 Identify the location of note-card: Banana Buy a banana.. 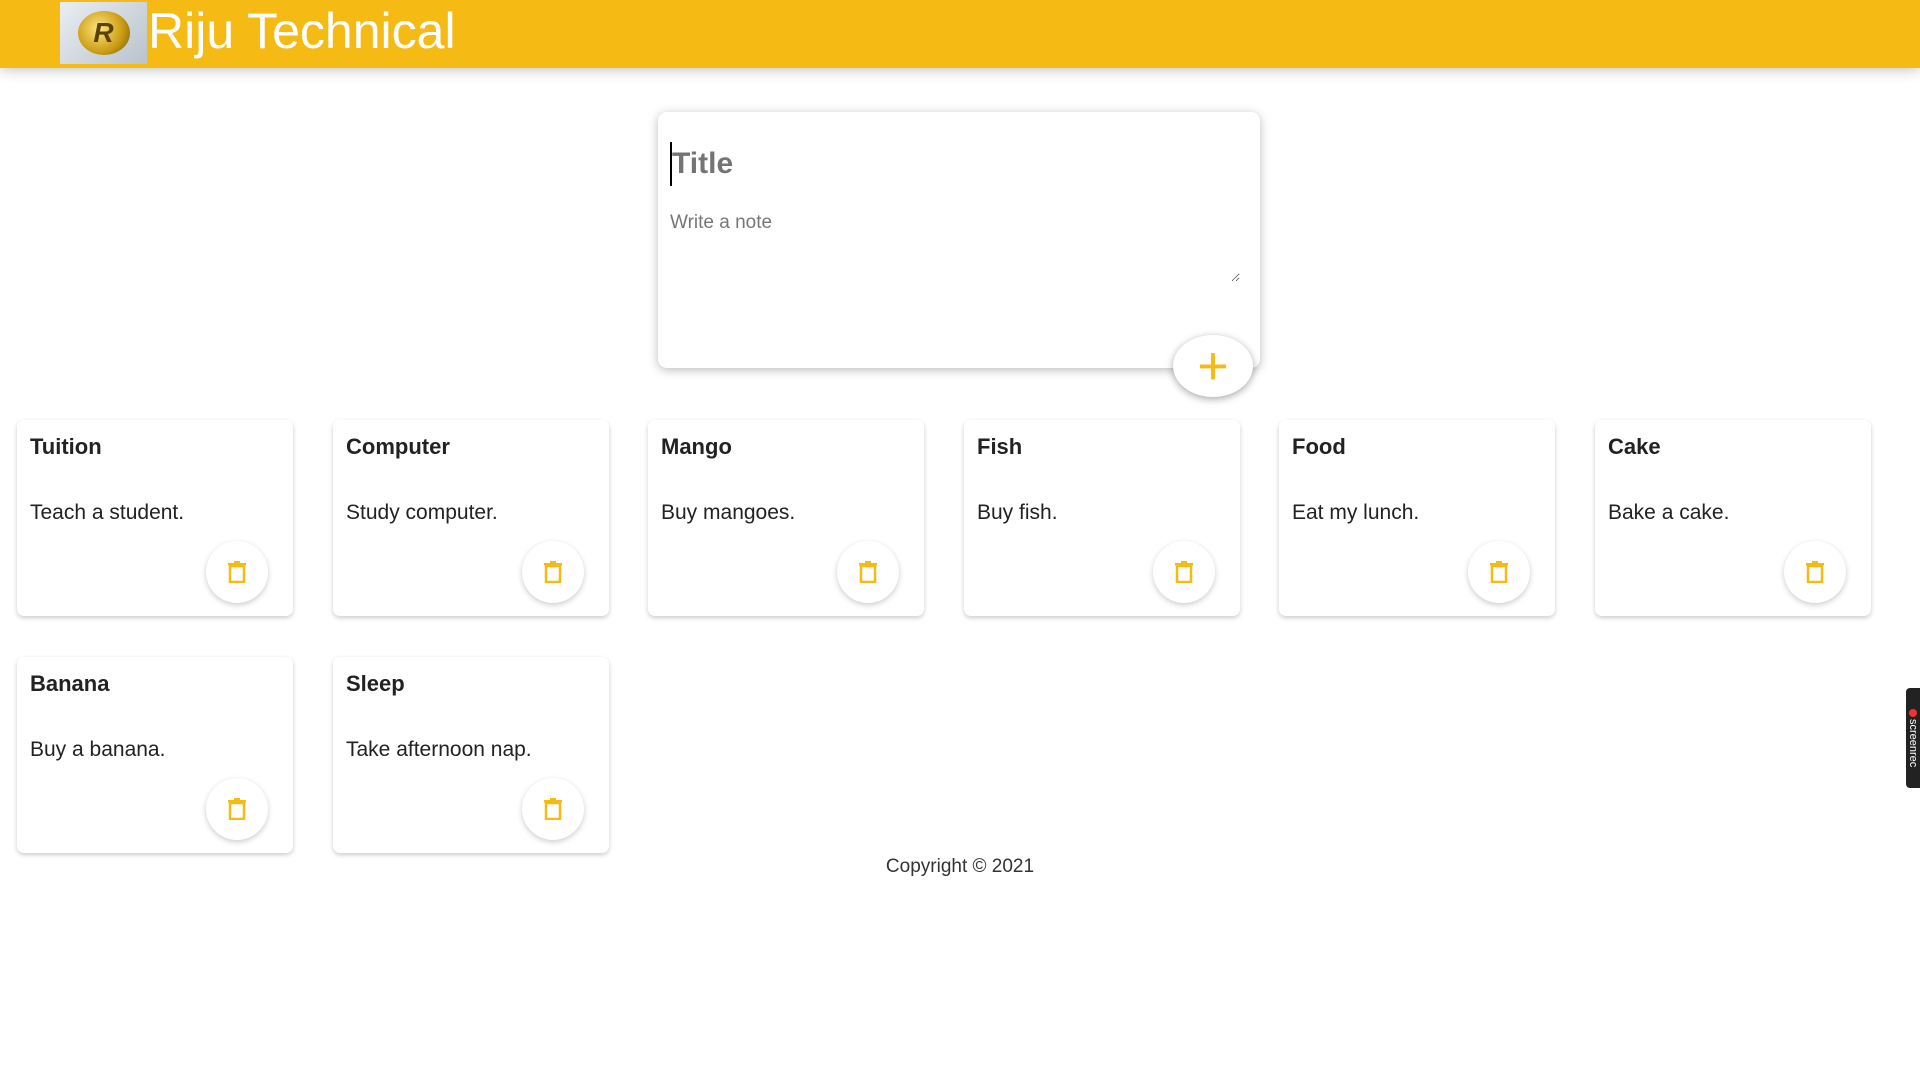
(155, 755).